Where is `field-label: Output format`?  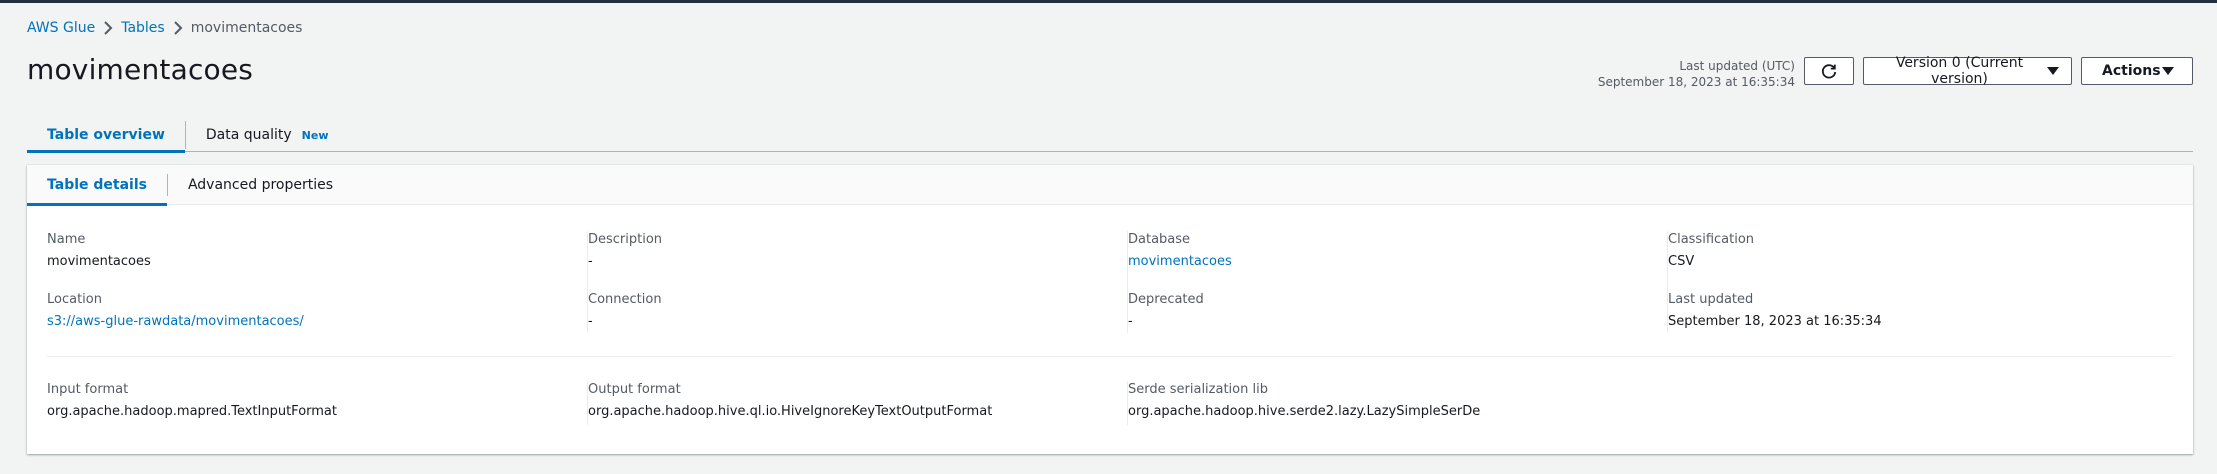
field-label: Output format is located at coordinates (634, 389).